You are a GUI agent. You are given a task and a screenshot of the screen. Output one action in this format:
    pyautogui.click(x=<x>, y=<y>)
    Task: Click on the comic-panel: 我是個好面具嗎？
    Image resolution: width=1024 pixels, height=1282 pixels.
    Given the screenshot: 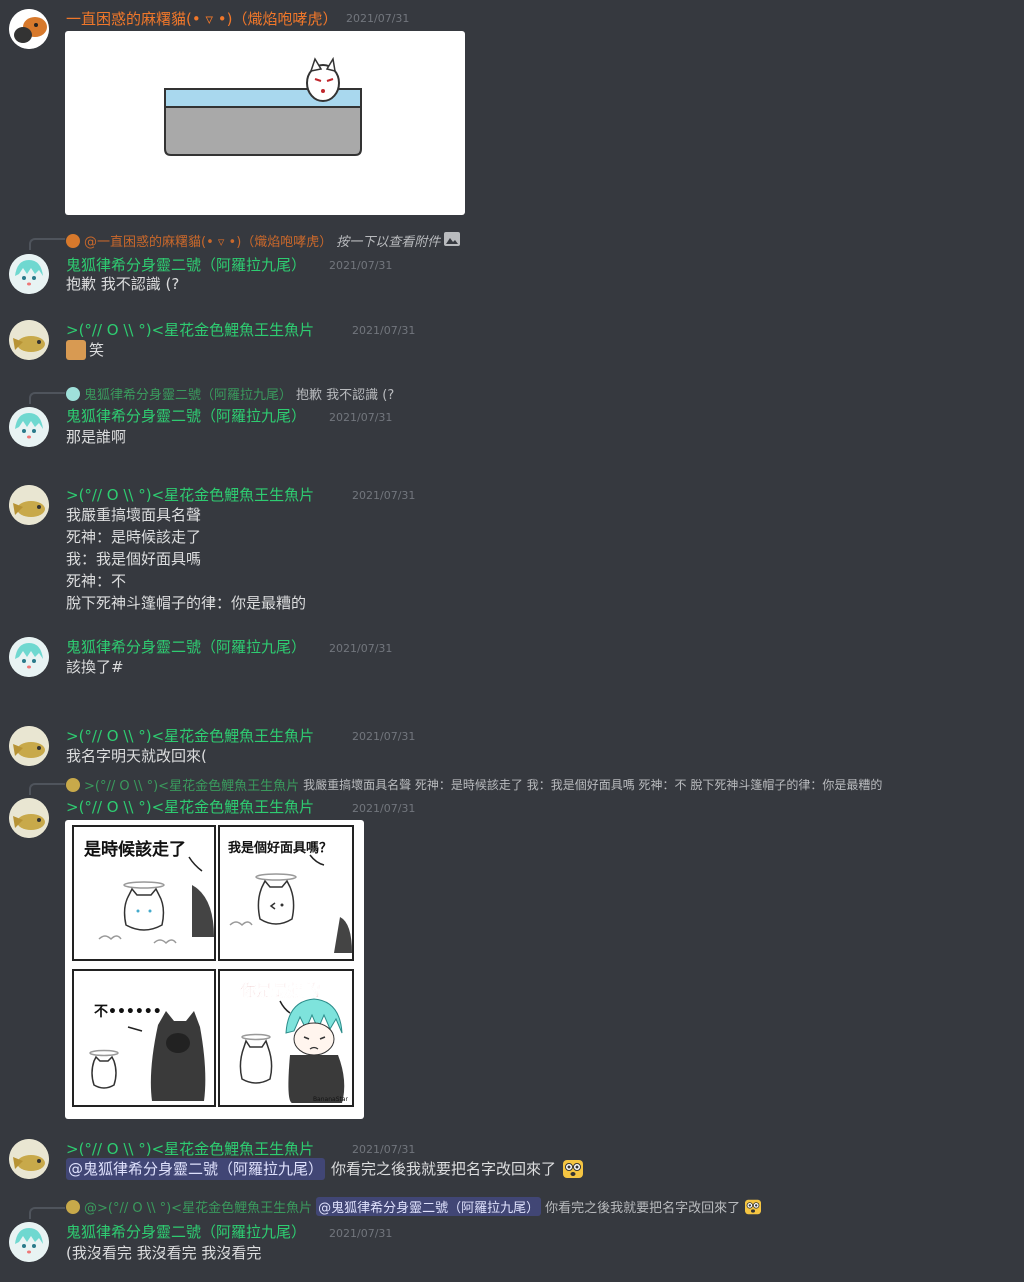 What is the action you would take?
    pyautogui.click(x=286, y=893)
    